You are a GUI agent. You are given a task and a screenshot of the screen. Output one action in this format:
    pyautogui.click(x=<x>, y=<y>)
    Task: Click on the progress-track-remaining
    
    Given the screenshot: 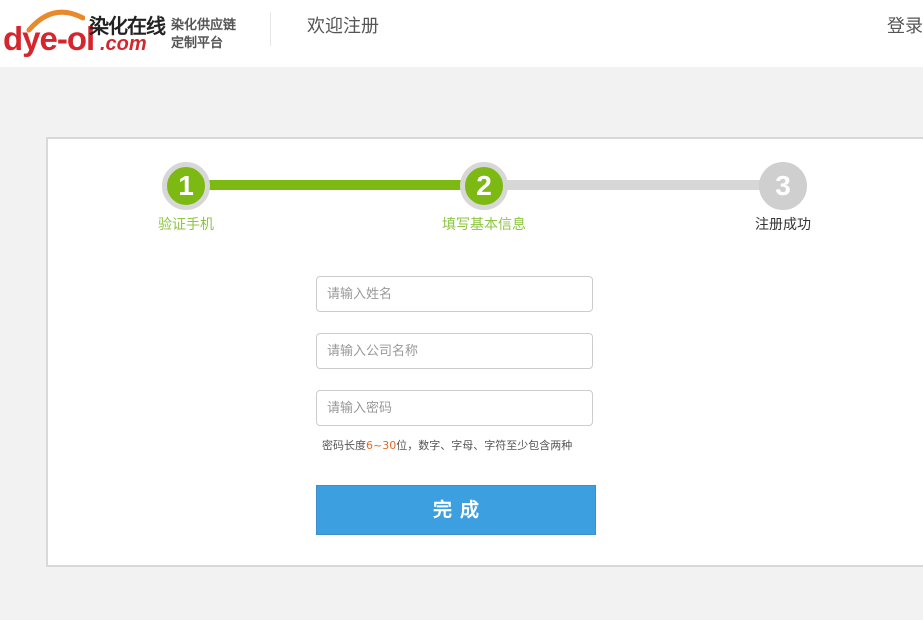 What is the action you would take?
    pyautogui.click(x=634, y=185)
    